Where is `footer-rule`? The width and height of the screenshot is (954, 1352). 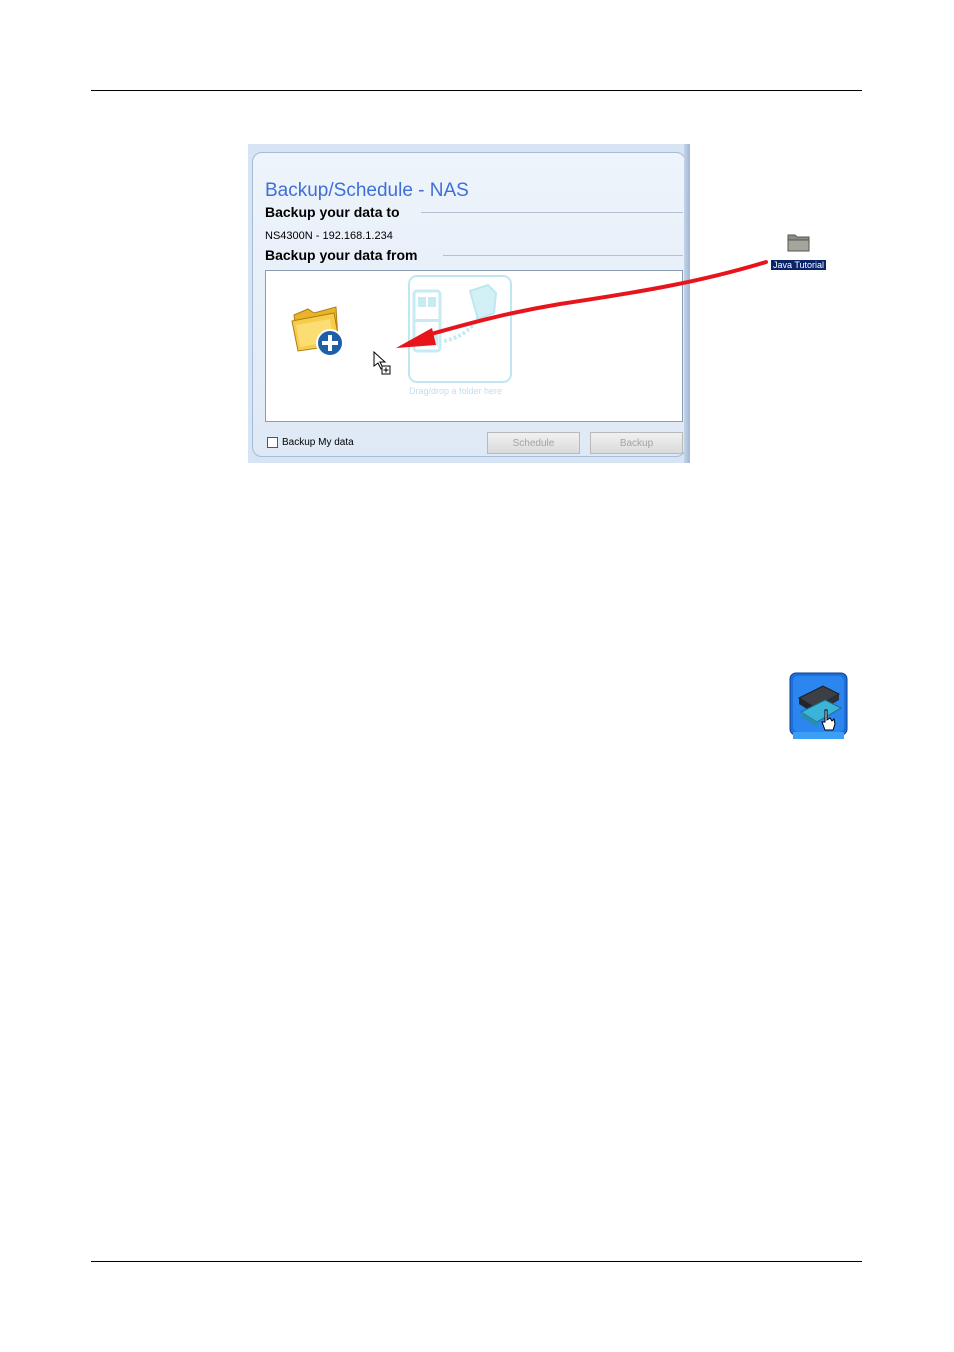
footer-rule is located at coordinates (476, 1261).